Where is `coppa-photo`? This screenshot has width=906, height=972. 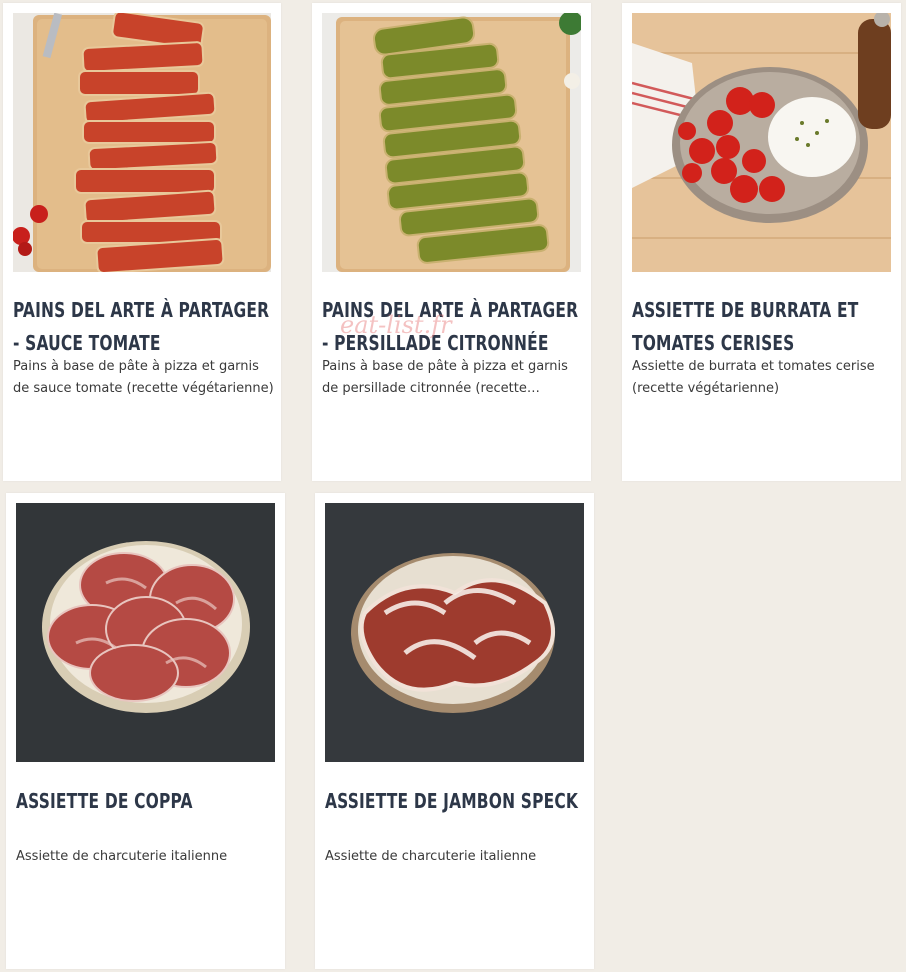
coppa-photo is located at coordinates (145, 632).